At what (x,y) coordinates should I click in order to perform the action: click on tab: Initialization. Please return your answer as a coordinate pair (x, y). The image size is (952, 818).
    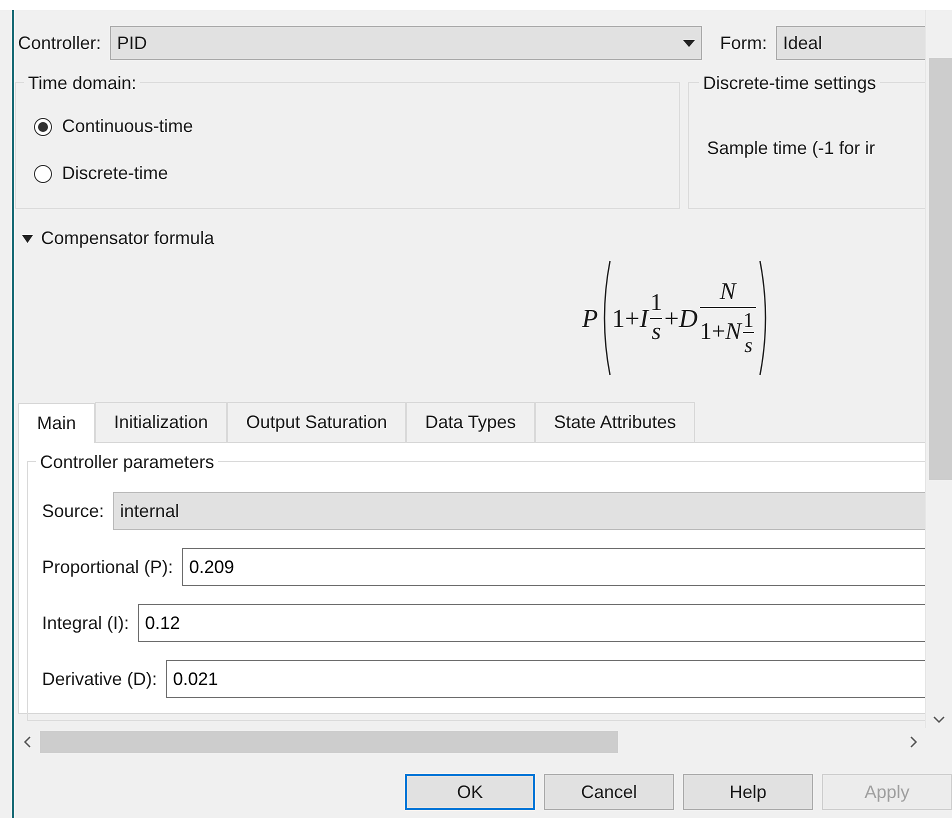
    Looking at the image, I should click on (161, 422).